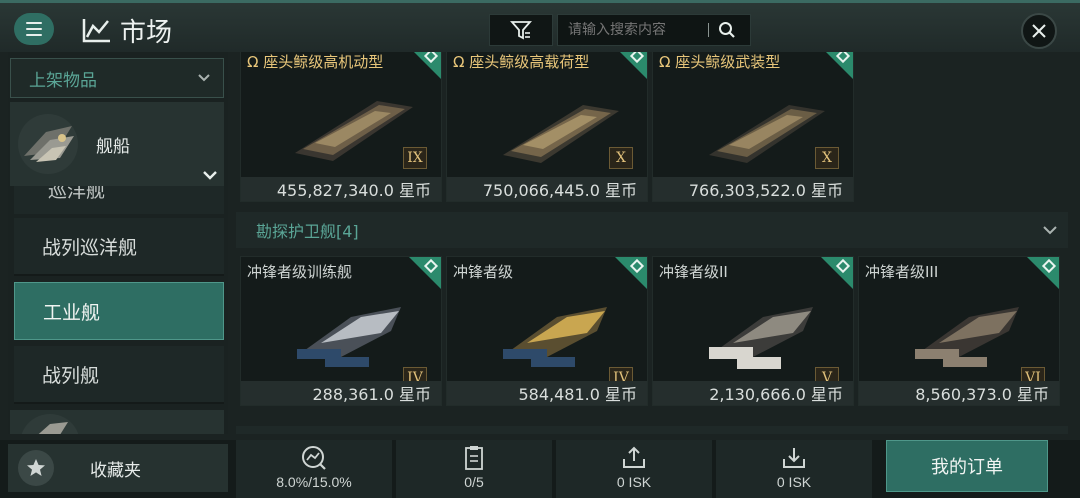 Image resolution: width=1080 pixels, height=498 pixels. Describe the element at coordinates (652, 230) in the screenshot. I see `group-header-exploration-frigates: 勘探护卫舰[4]` at that location.